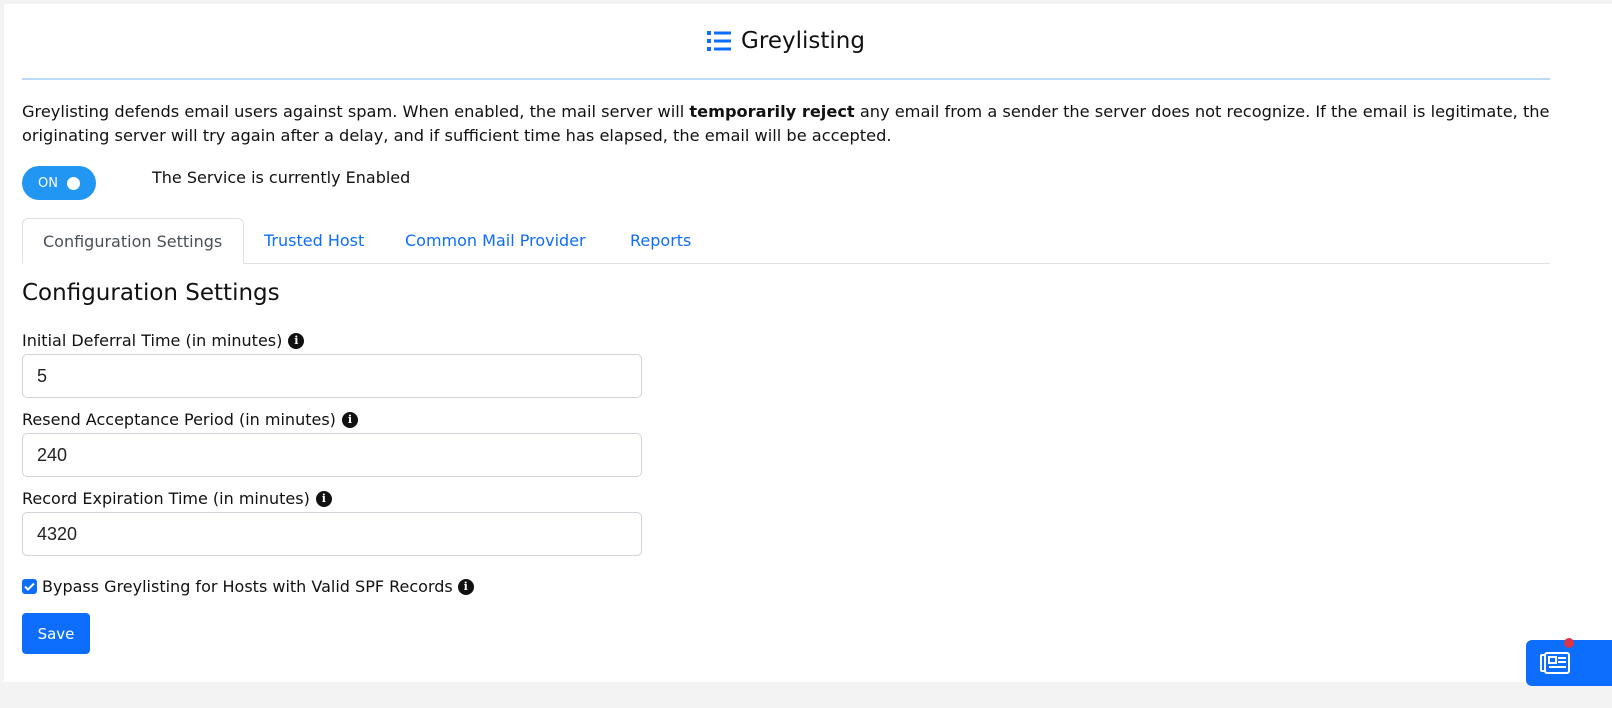  Describe the element at coordinates (152, 340) in the screenshot. I see `label-text: Initial Deferral Time (in minutes)` at that location.